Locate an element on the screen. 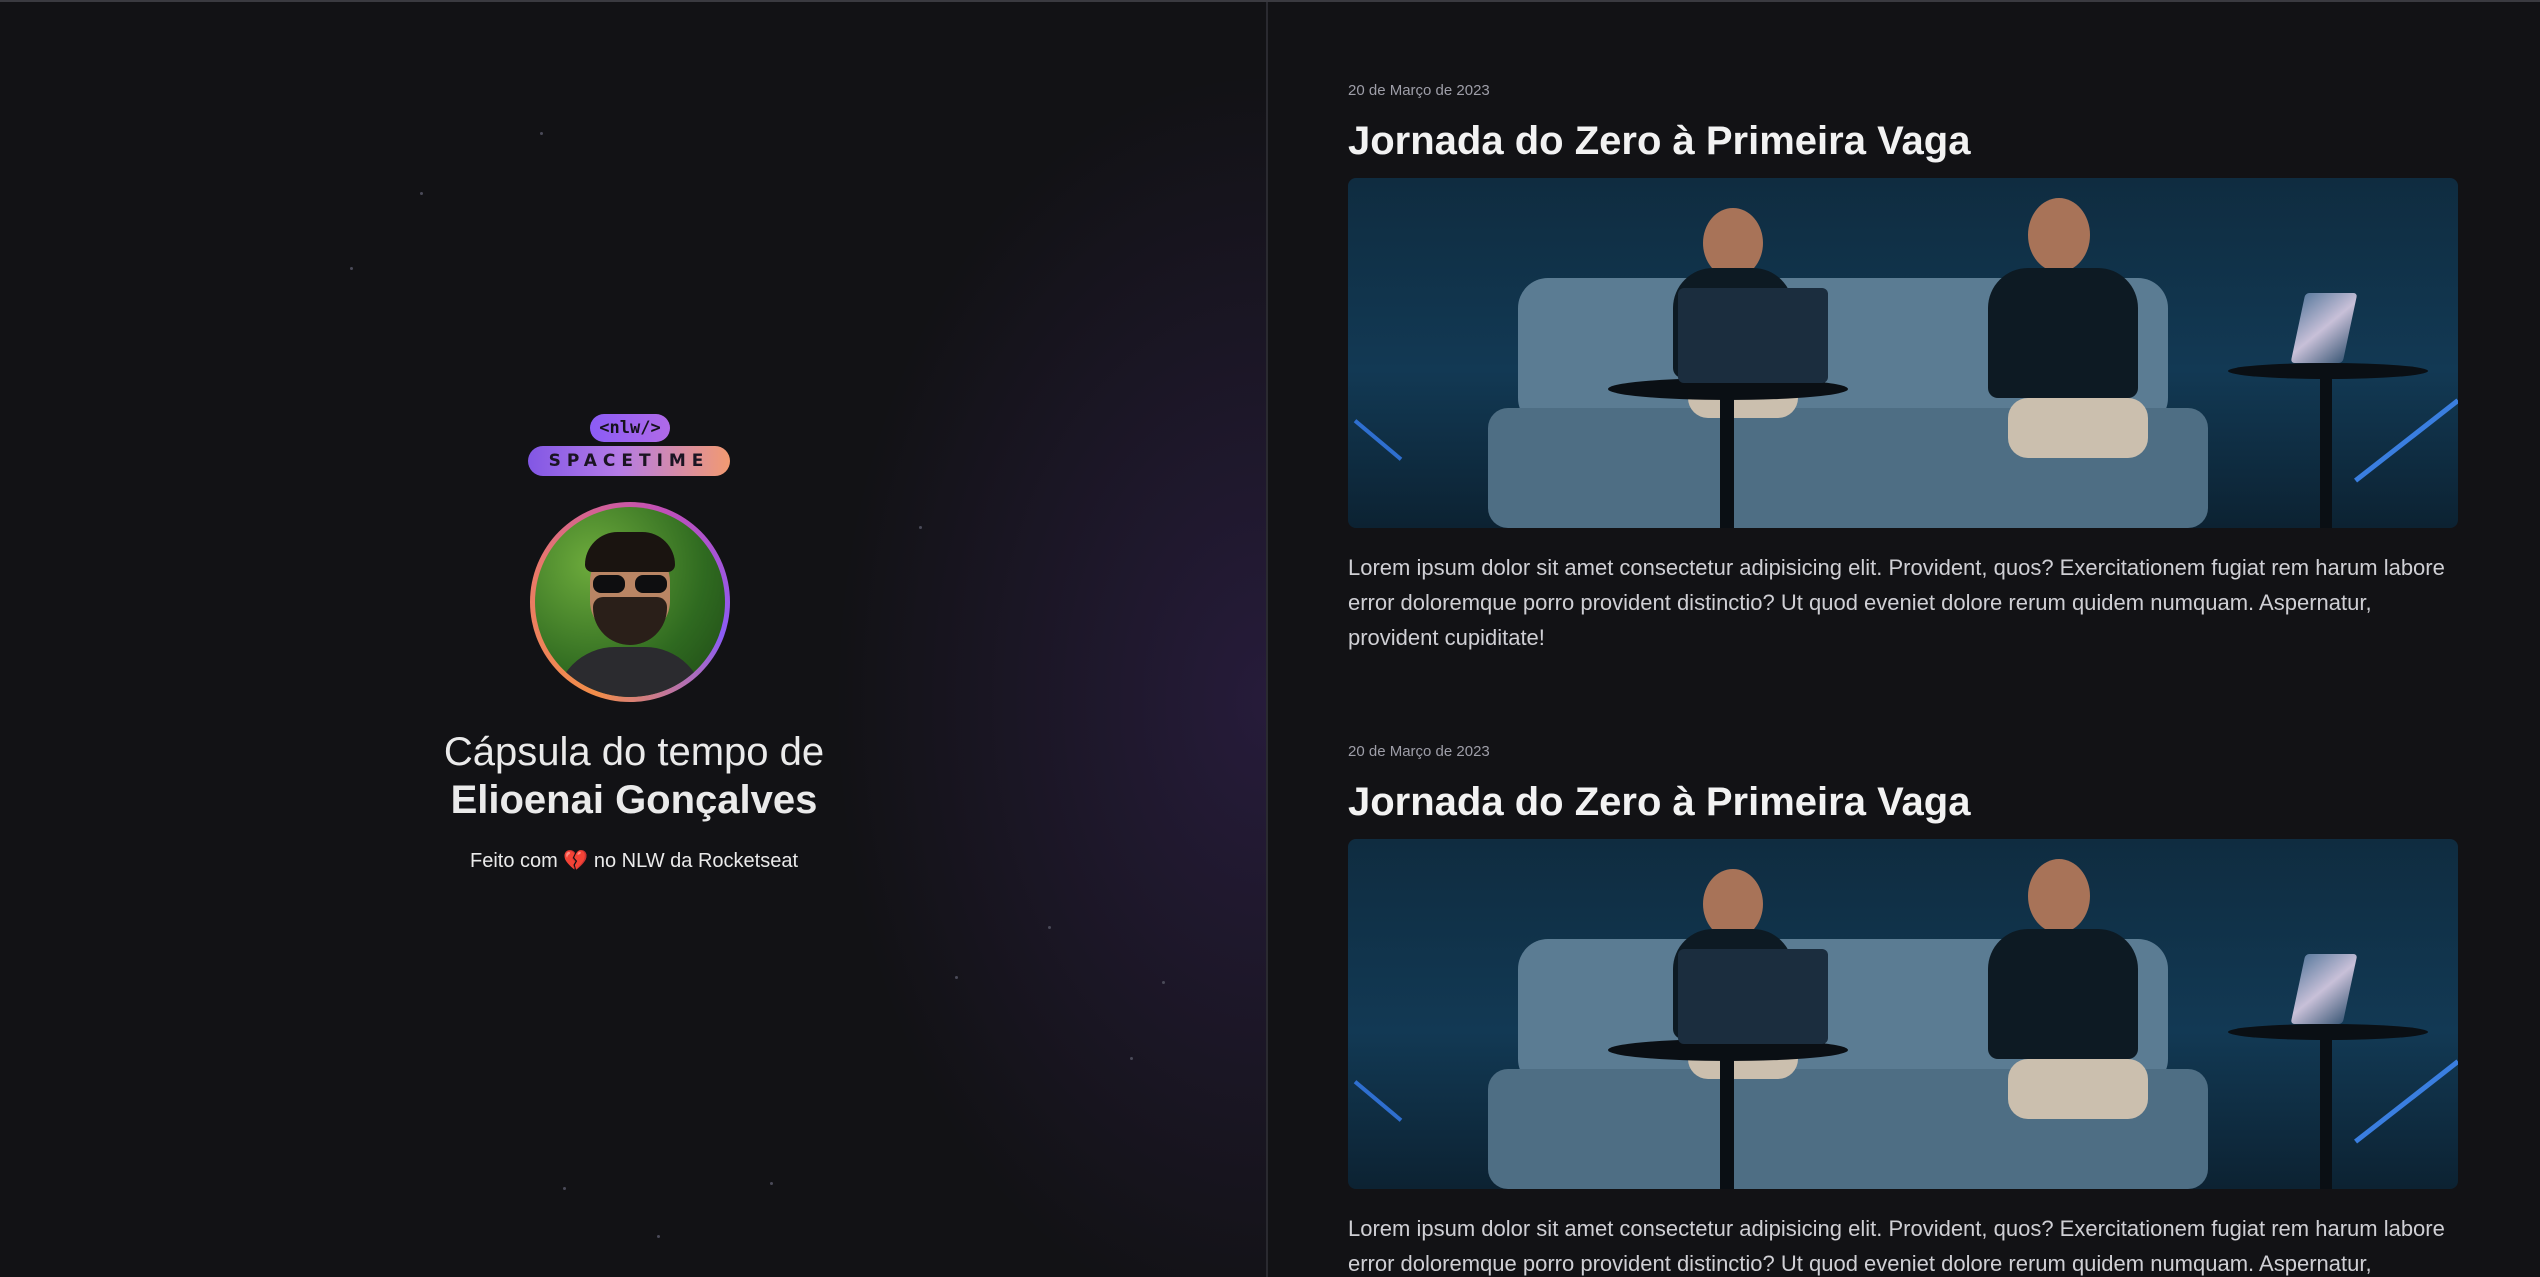  capsule-owner-name: Elioenai Gonçalves is located at coordinates (634, 800).